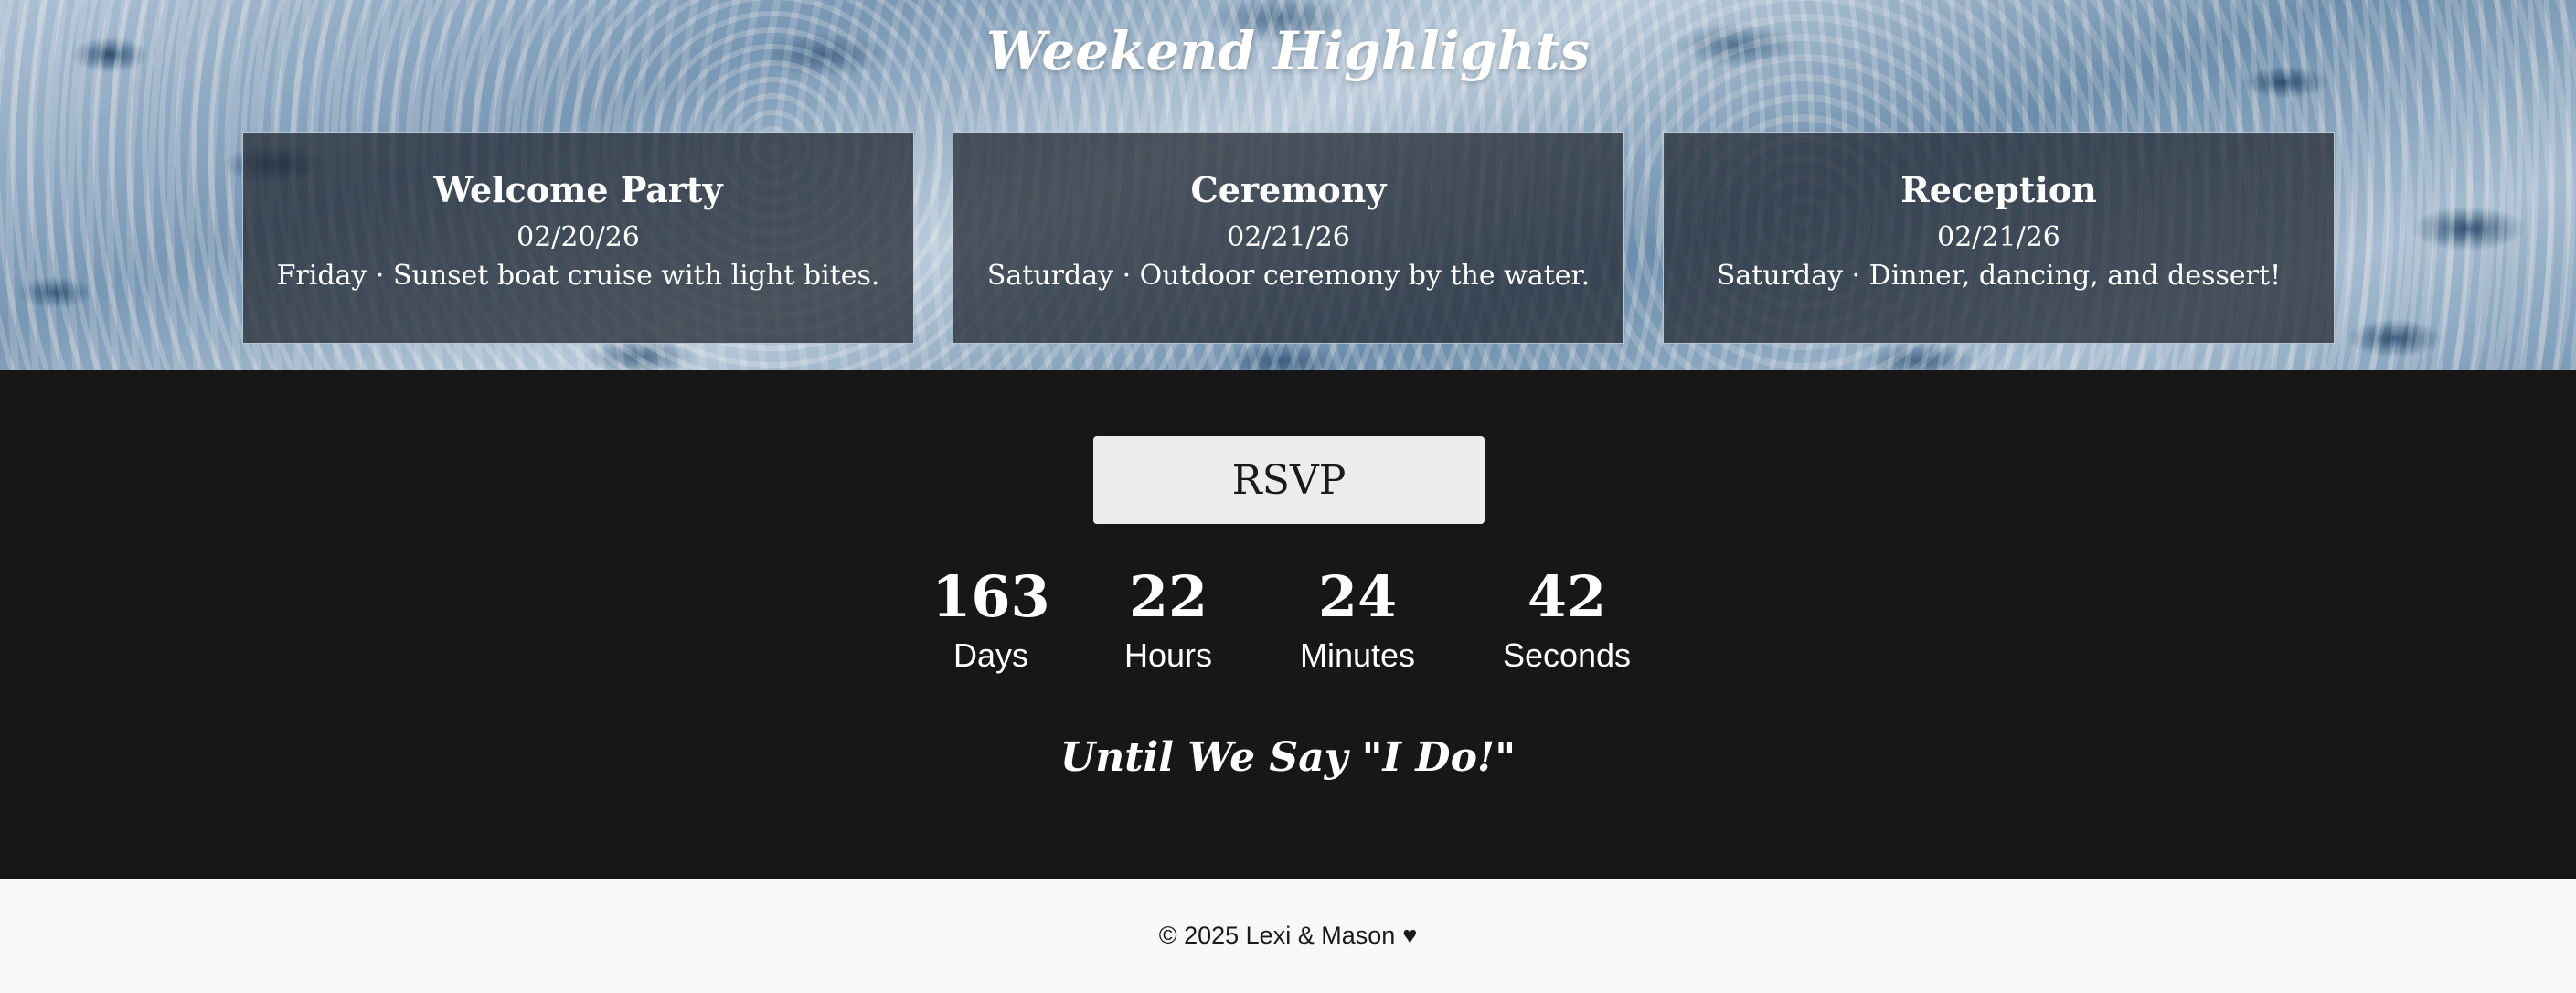 Image resolution: width=2576 pixels, height=993 pixels. What do you see at coordinates (1567, 597) in the screenshot?
I see `seconds-value: 42` at bounding box center [1567, 597].